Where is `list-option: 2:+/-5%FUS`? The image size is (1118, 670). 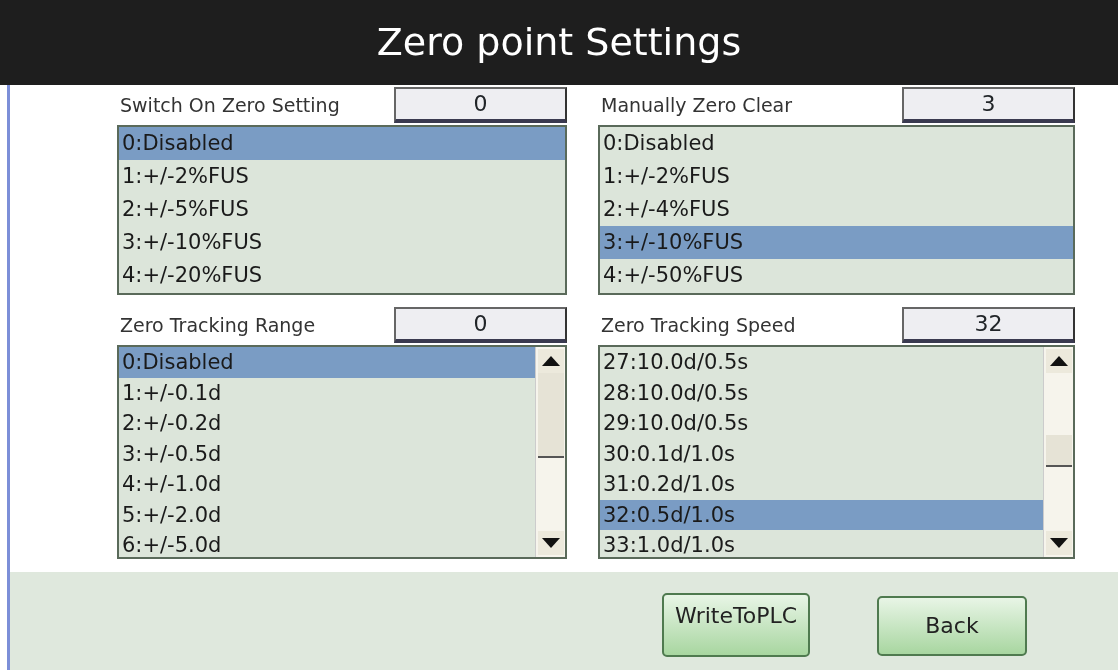 list-option: 2:+/-5%FUS is located at coordinates (342, 209).